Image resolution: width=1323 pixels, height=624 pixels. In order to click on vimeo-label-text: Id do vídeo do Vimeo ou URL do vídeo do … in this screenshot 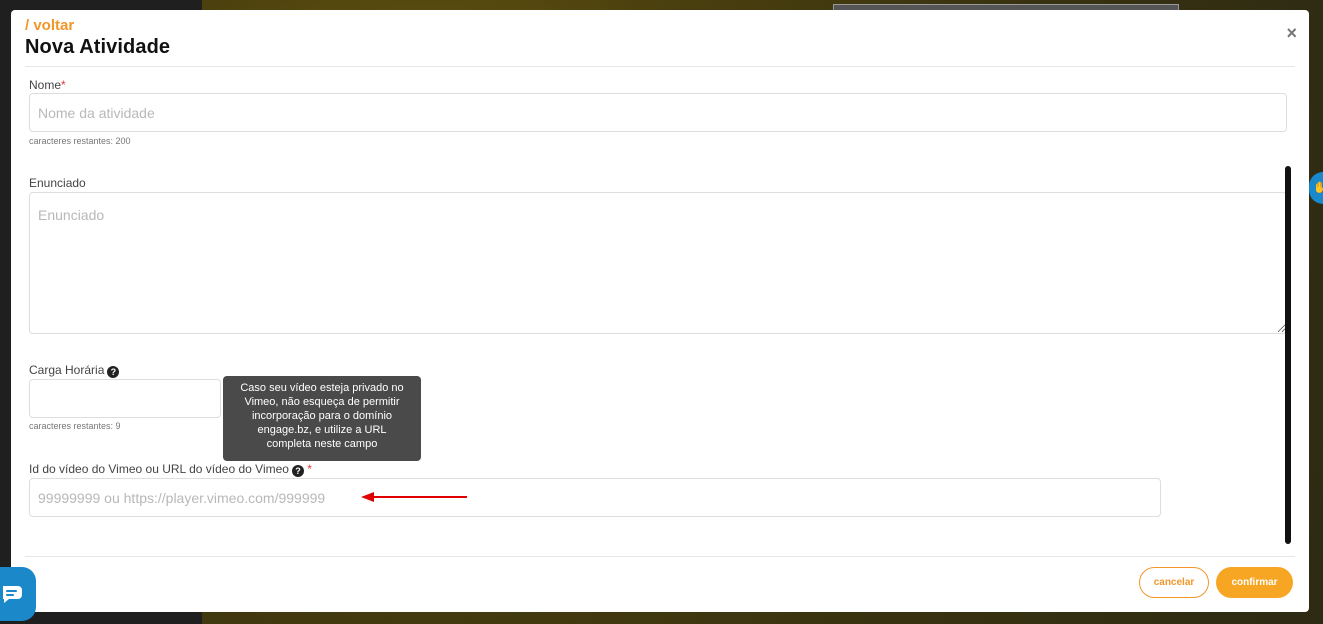, I will do `click(159, 469)`.